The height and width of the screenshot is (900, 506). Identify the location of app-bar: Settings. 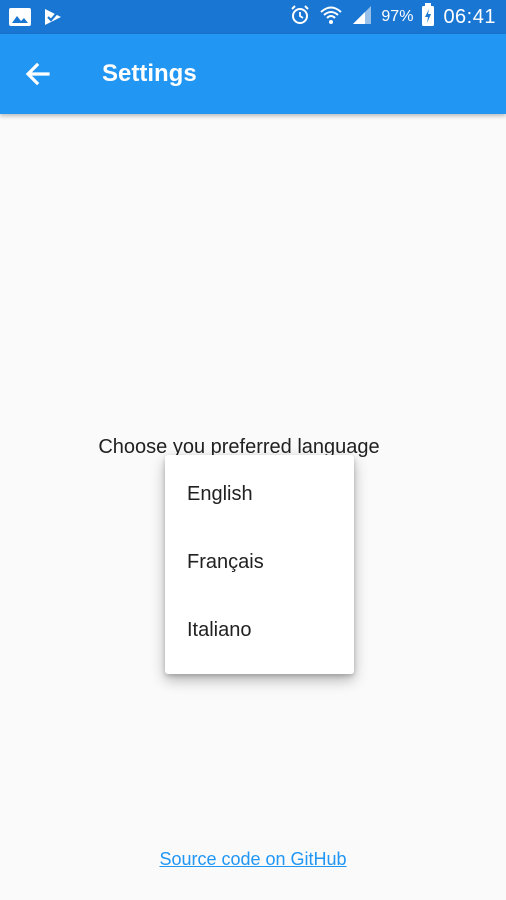
(253, 74).